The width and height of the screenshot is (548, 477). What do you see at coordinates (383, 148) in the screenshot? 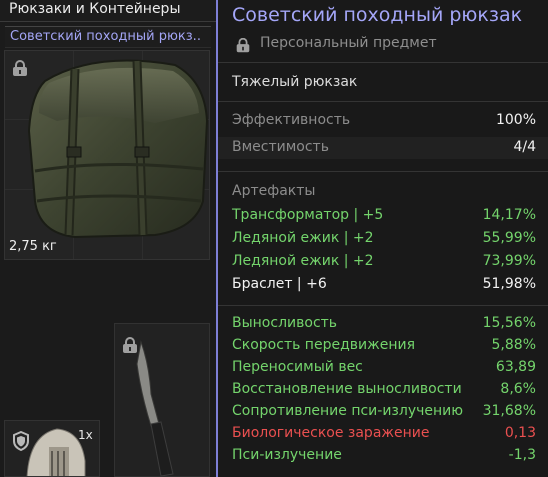
I see `stat-row-capacity: Вместимость 4/4` at bounding box center [383, 148].